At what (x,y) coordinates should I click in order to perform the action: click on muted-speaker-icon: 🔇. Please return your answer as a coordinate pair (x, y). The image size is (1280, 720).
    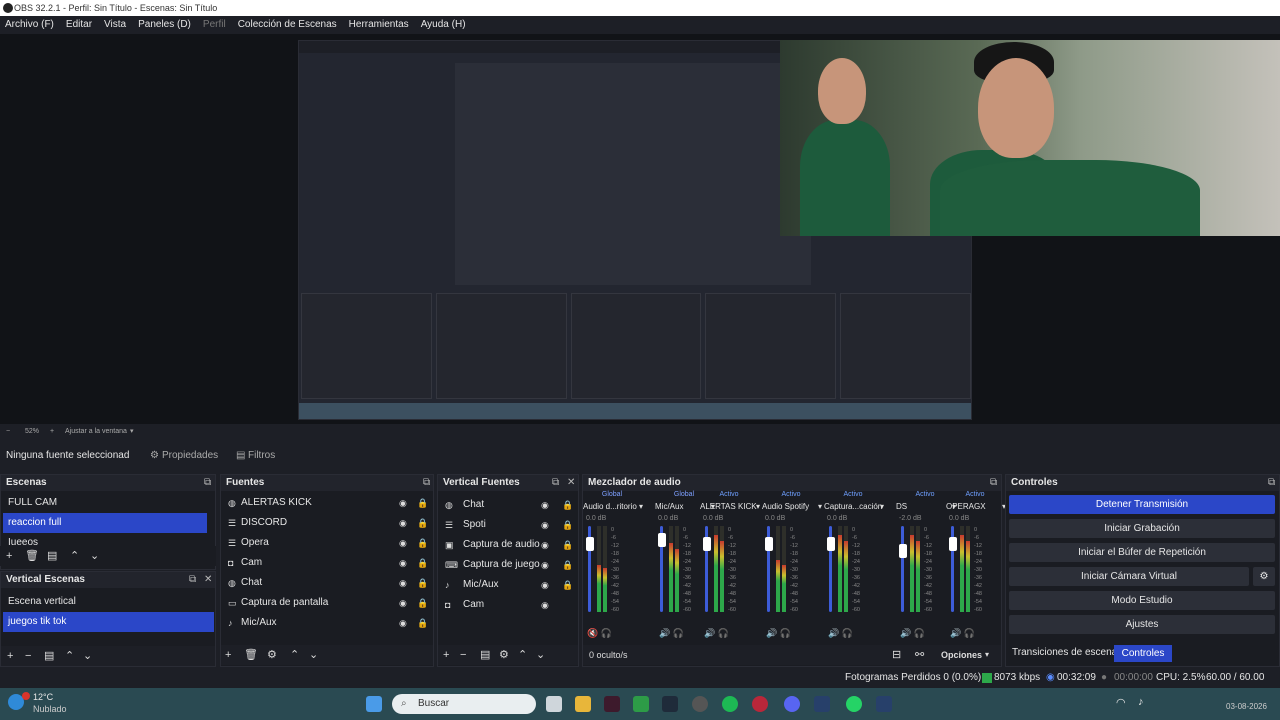
    Looking at the image, I should click on (592, 633).